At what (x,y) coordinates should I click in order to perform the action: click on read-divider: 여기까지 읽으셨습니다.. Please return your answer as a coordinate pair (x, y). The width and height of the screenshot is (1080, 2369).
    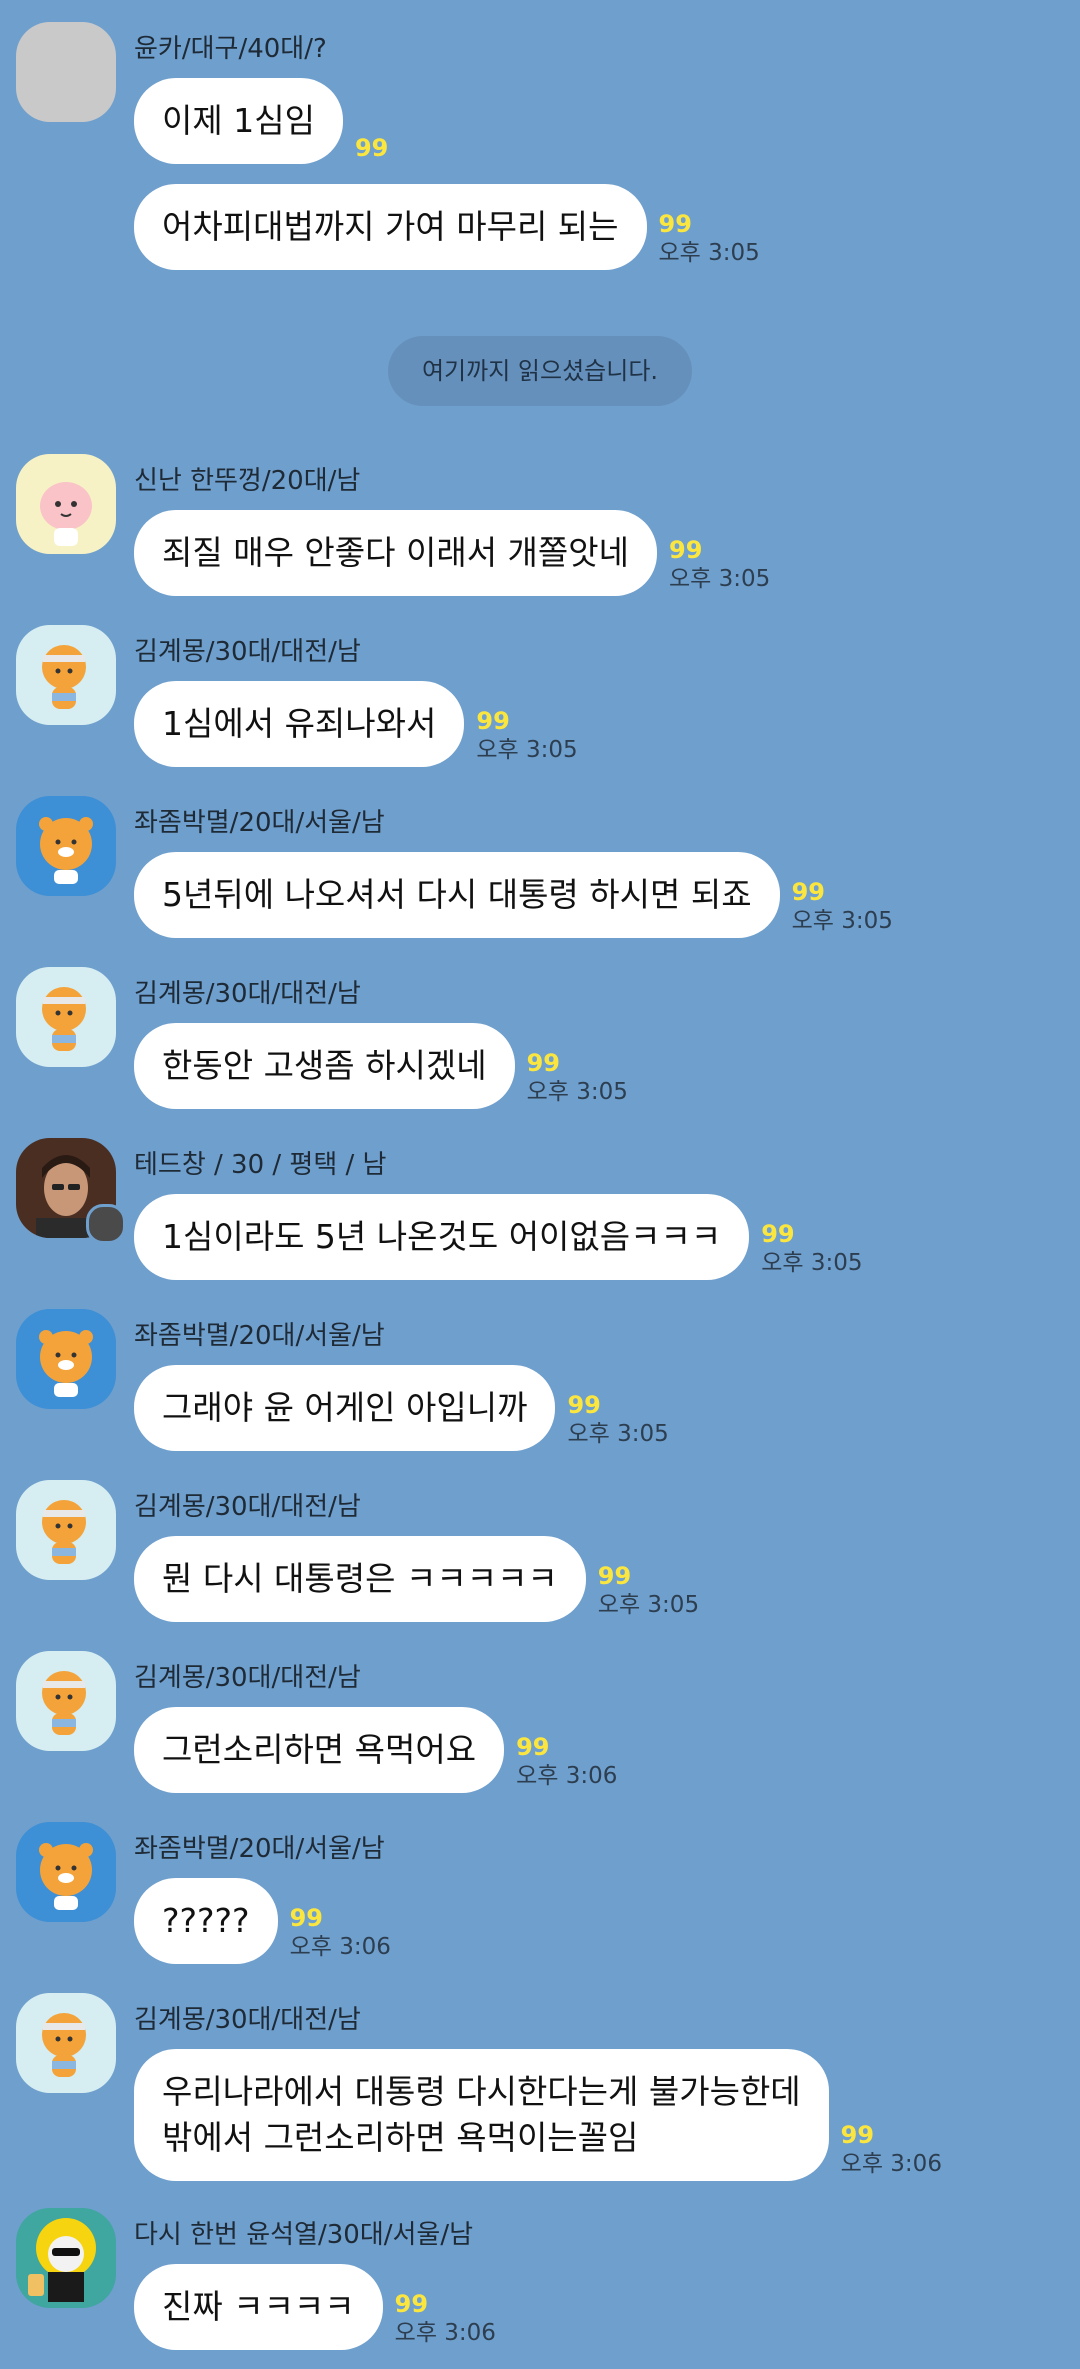
    Looking at the image, I should click on (540, 371).